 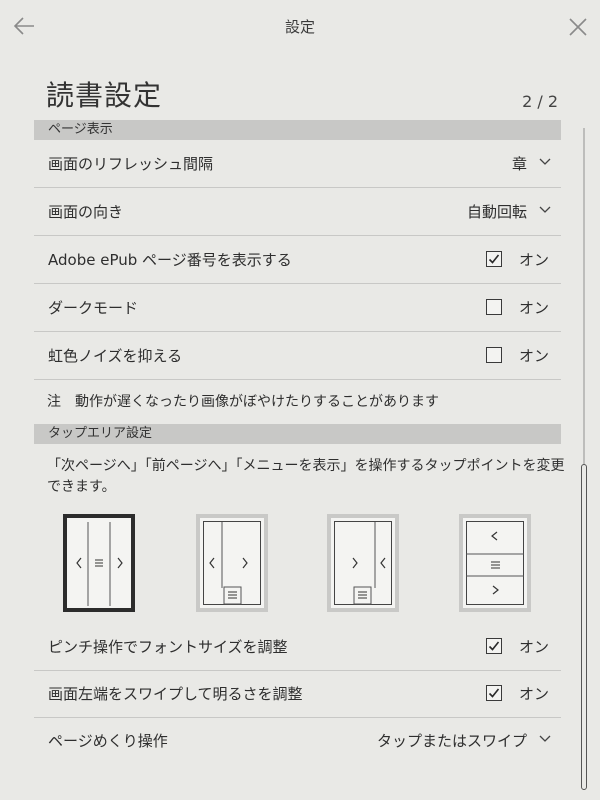 What do you see at coordinates (297, 260) in the screenshot?
I see `setting-row-adobe-page-numbers: Adobe ePub ページ番号を表示する オン` at bounding box center [297, 260].